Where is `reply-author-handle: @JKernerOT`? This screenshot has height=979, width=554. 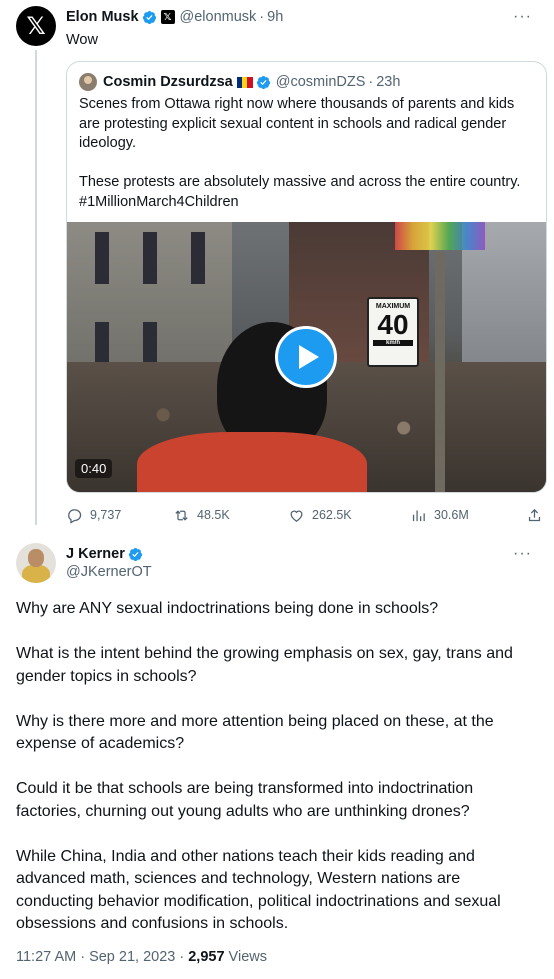
reply-author-handle: @JKernerOT is located at coordinates (109, 572).